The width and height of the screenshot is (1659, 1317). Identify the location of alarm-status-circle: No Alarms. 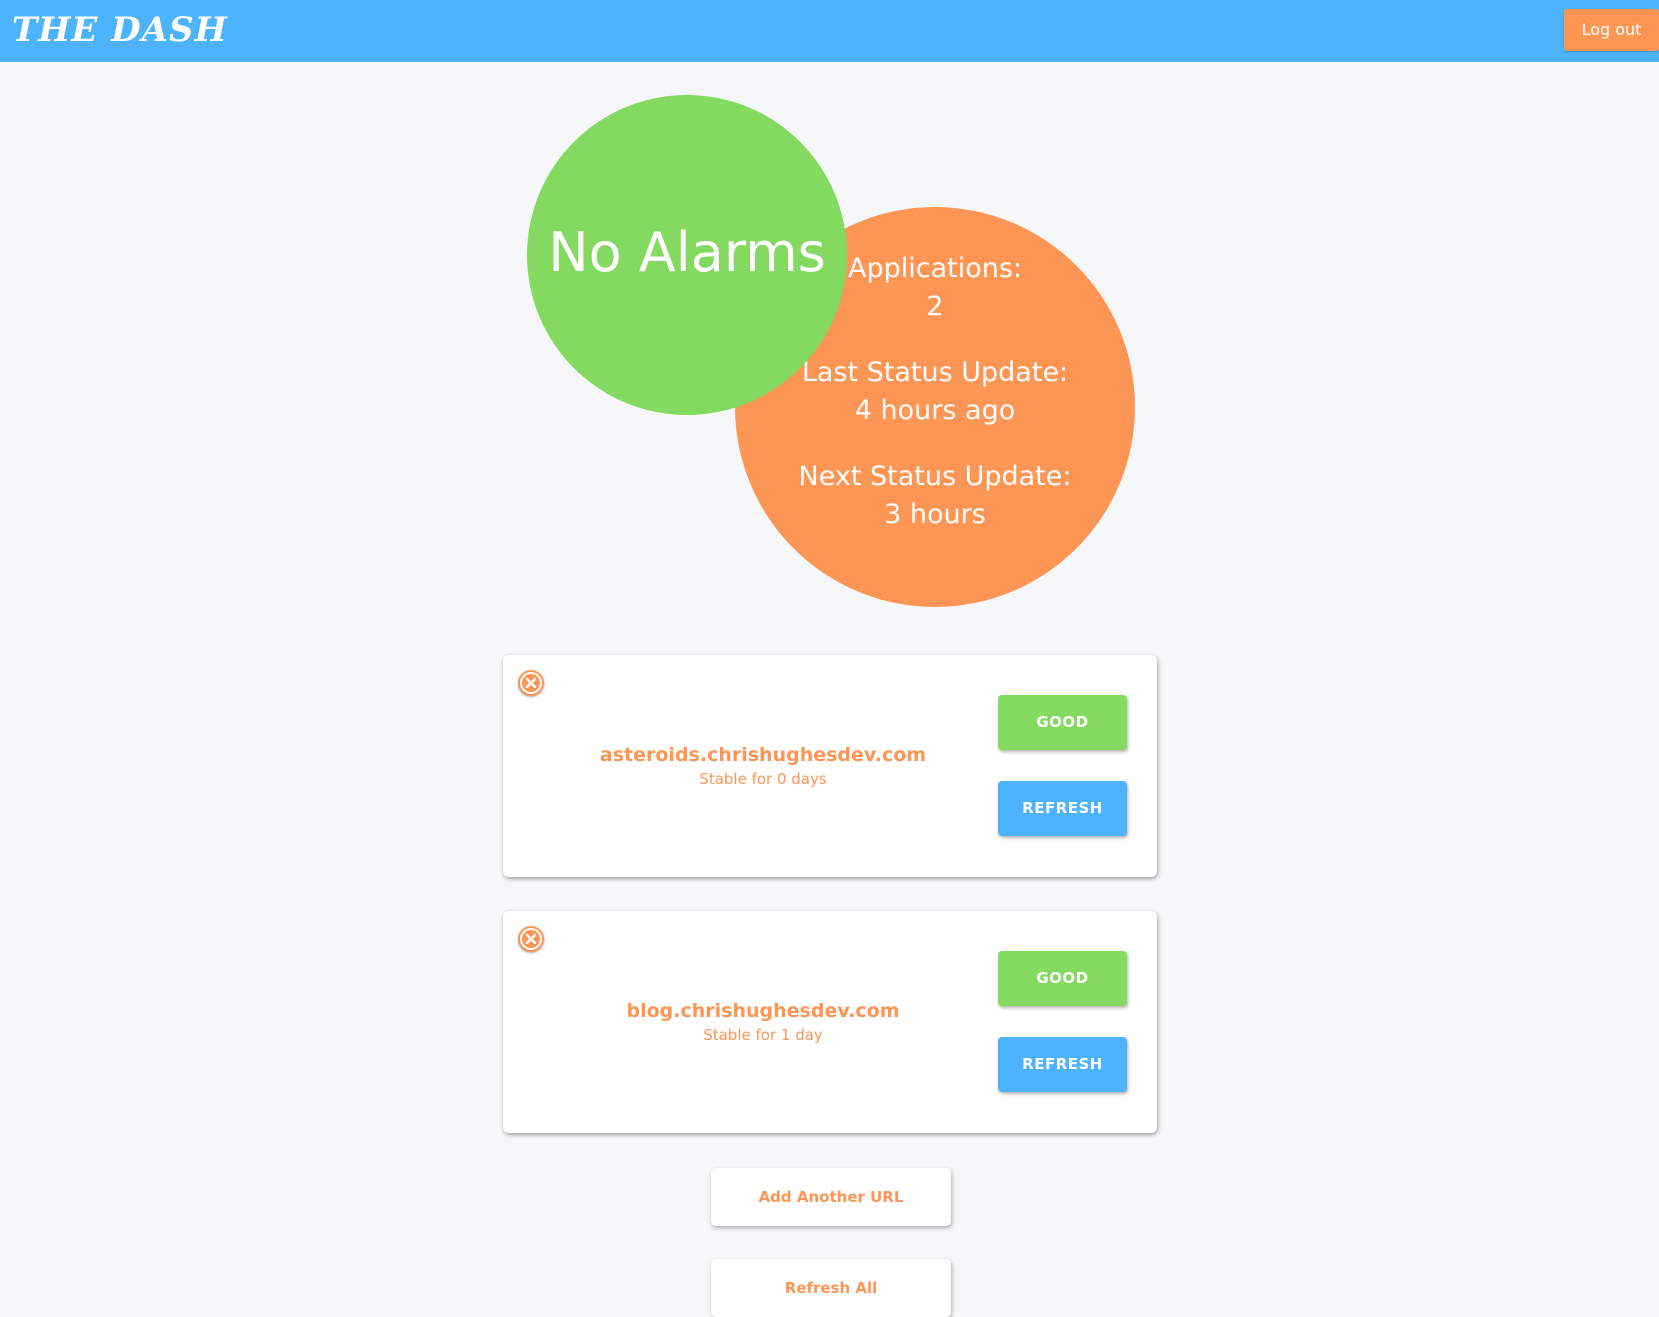
(687, 255).